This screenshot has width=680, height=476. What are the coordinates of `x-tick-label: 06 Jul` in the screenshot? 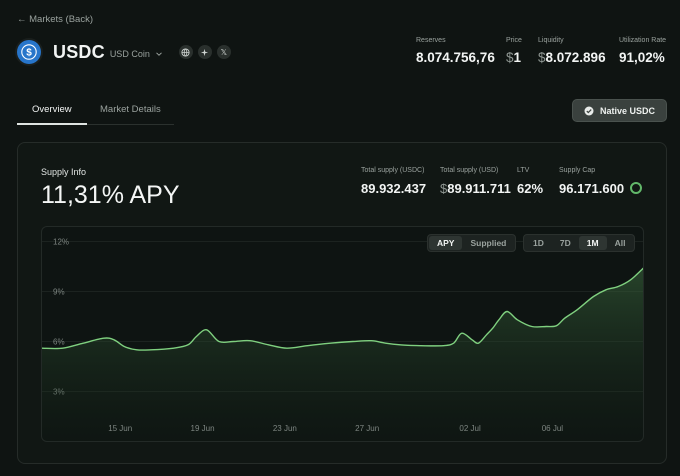 It's located at (553, 428).